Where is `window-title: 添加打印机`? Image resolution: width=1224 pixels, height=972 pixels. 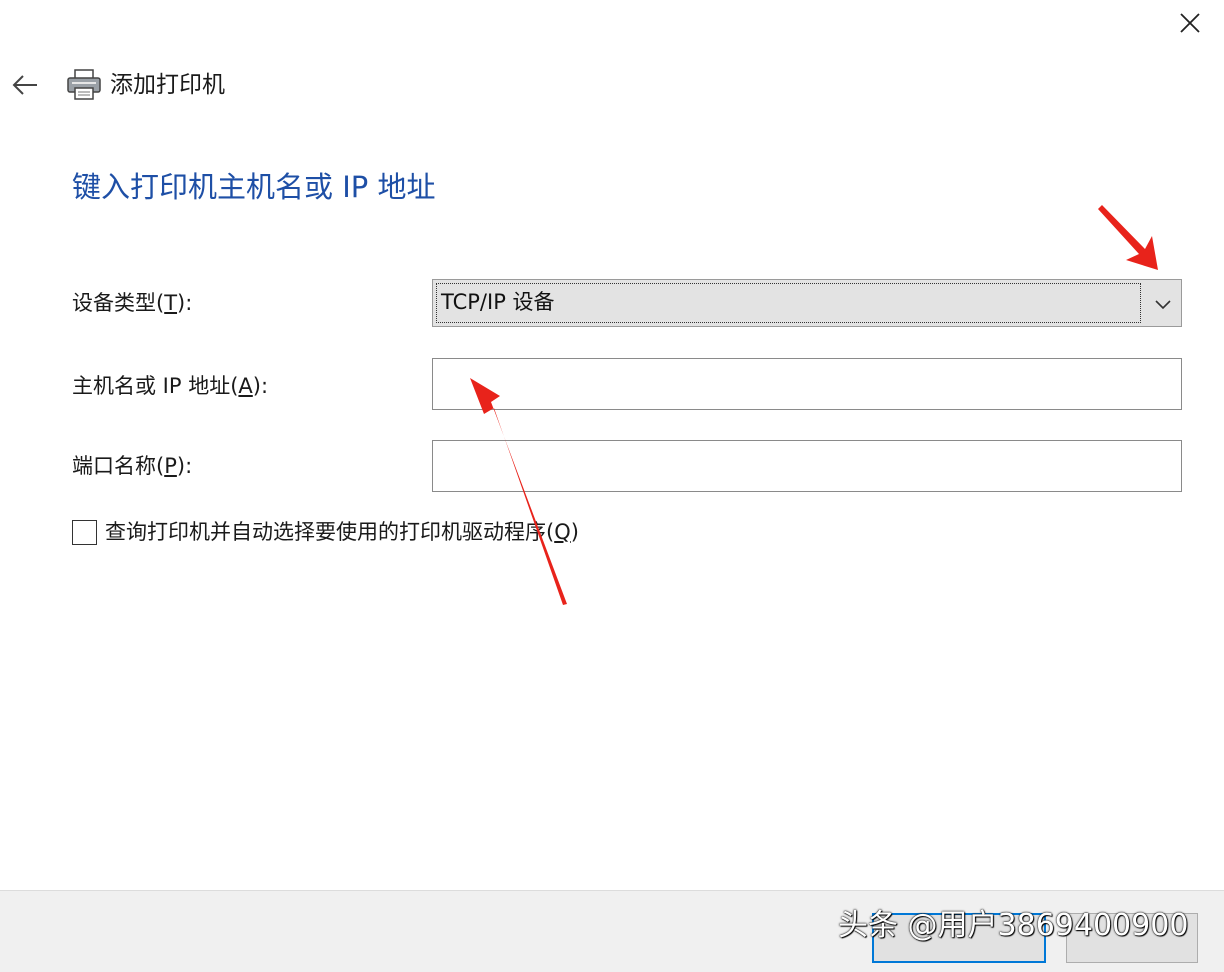
window-title: 添加打印机 is located at coordinates (167, 85).